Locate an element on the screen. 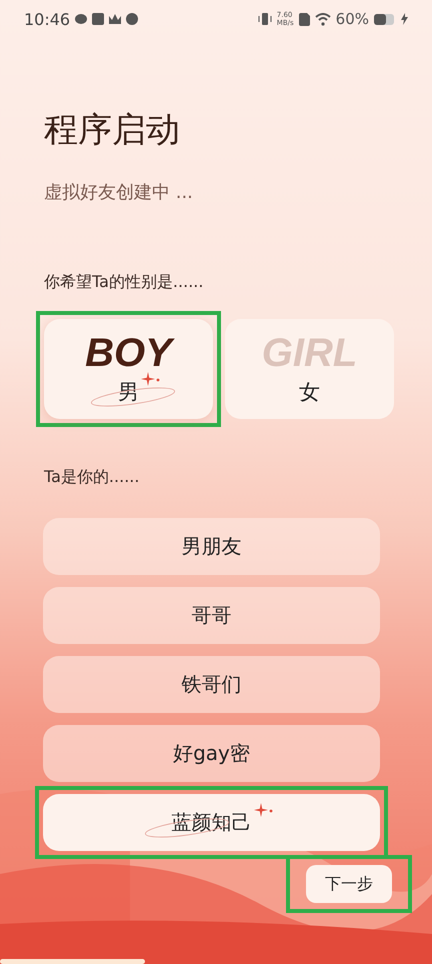 Image resolution: width=432 pixels, height=964 pixels. gender-card: BOY 男 is located at coordinates (128, 369).